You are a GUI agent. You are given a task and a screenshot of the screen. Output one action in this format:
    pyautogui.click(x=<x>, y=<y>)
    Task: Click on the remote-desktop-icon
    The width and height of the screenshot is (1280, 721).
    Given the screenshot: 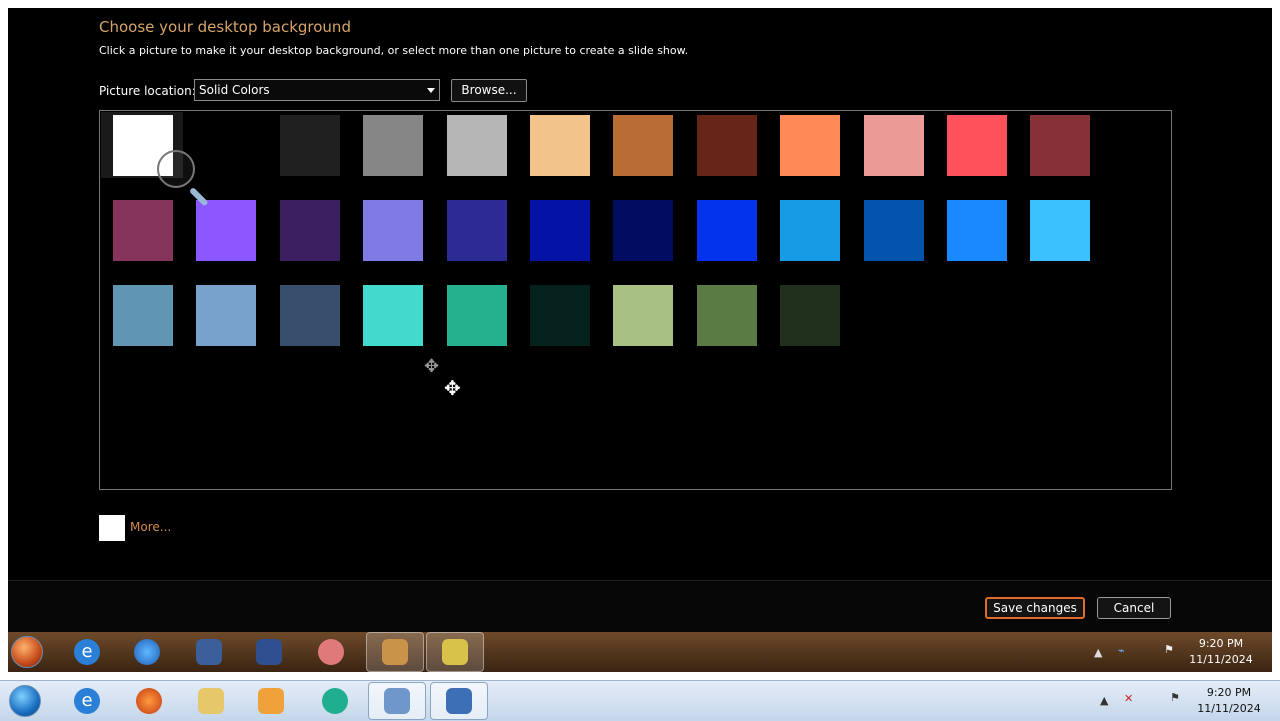 What is the action you would take?
    pyautogui.click(x=459, y=701)
    